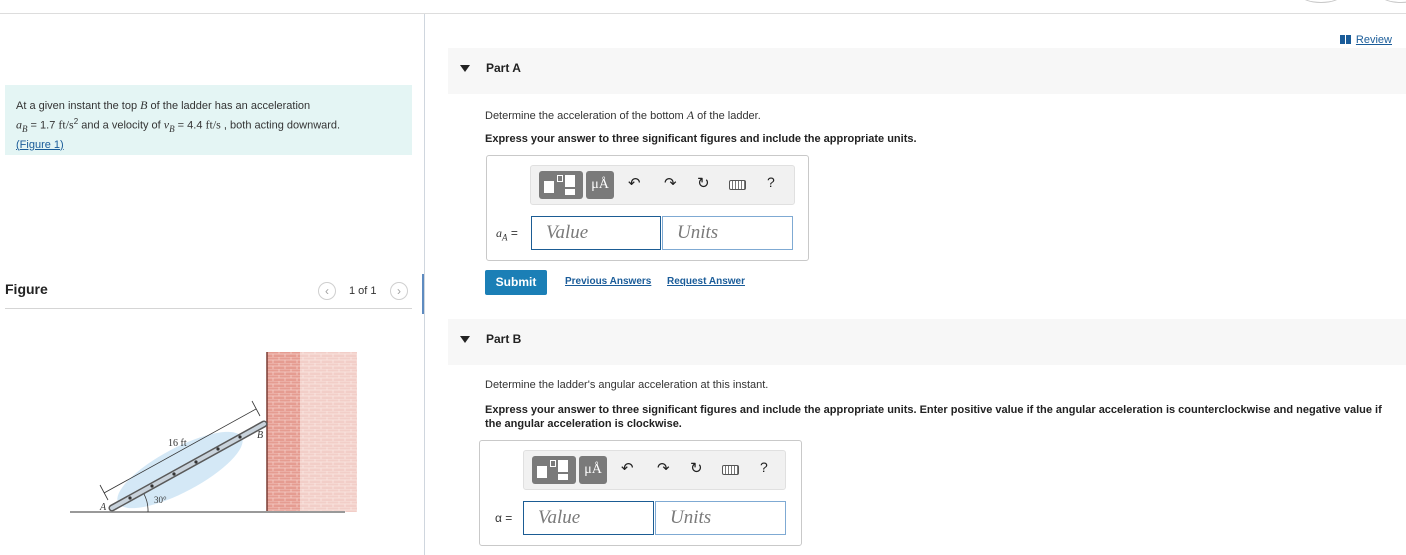 Image resolution: width=1406 pixels, height=555 pixels. What do you see at coordinates (229, 106) in the screenshot?
I see `problem-text: of the ladder has an acceleration` at bounding box center [229, 106].